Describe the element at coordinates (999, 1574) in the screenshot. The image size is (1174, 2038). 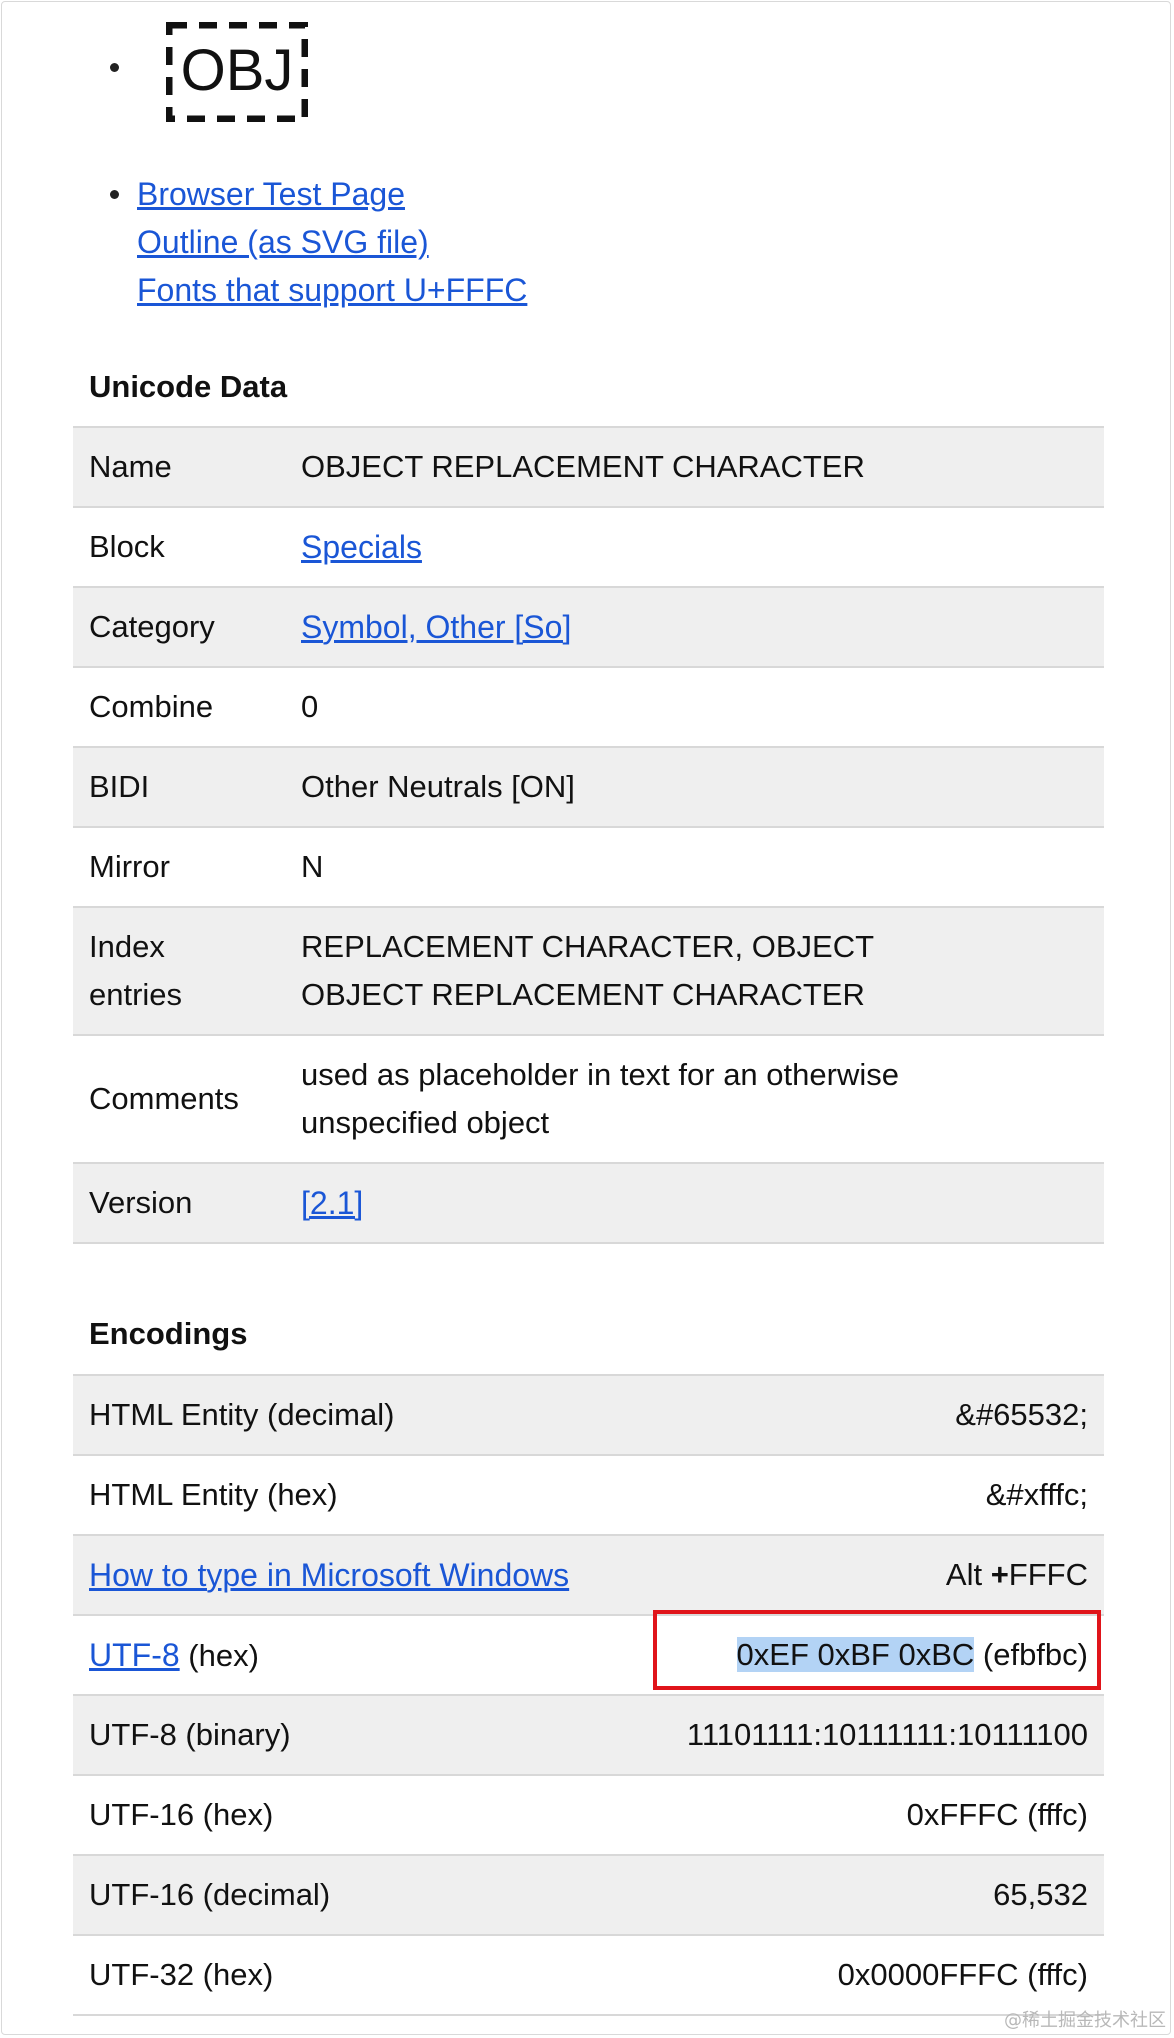
I see `plus-sign: +` at that location.